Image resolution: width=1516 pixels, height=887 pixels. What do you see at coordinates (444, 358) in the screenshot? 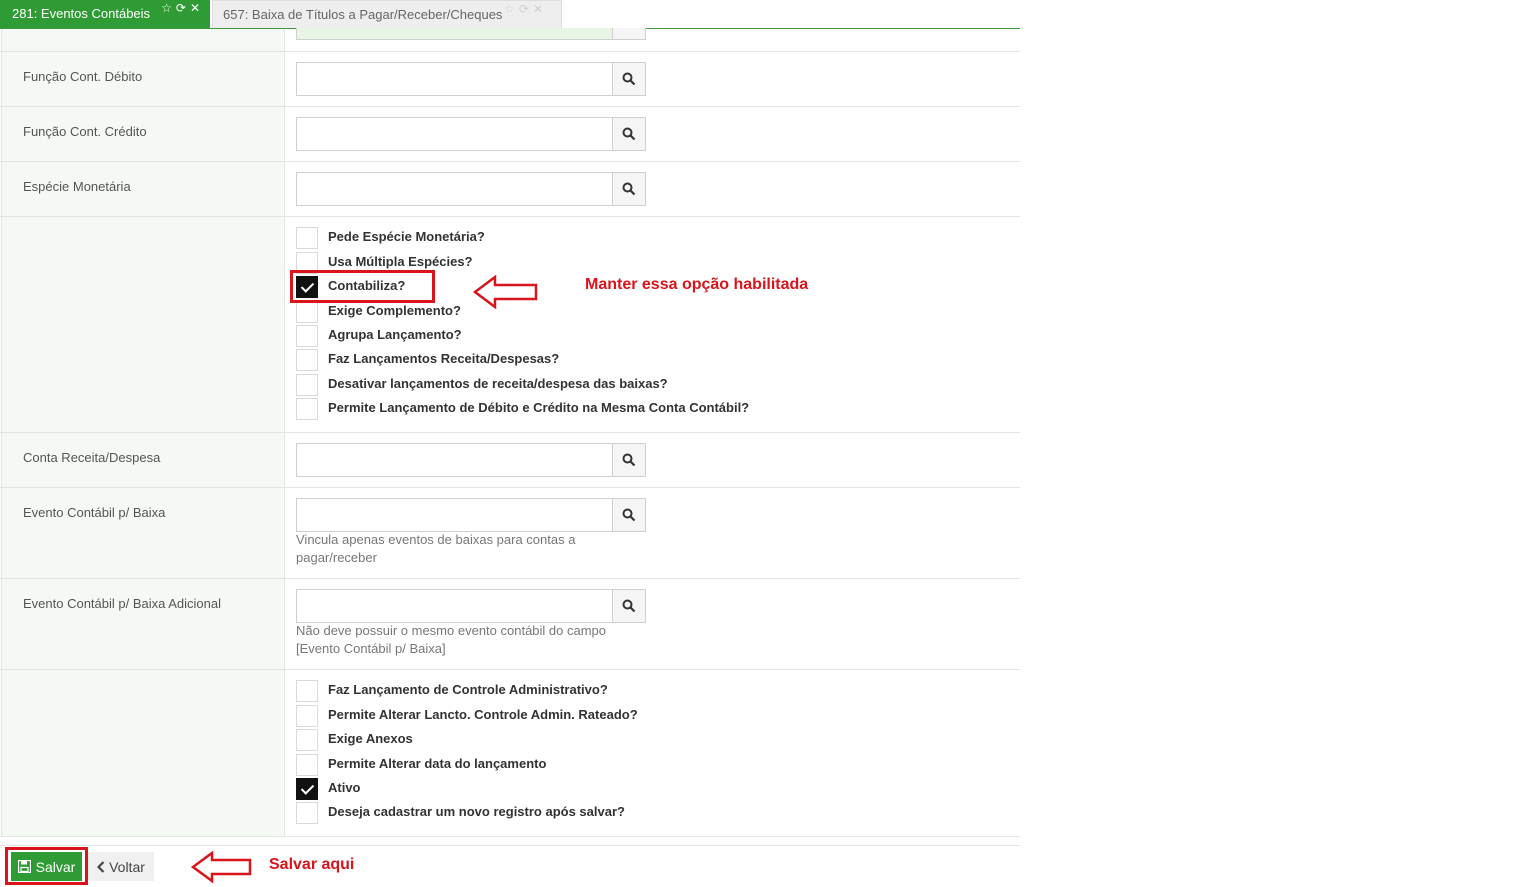
I see `checkbox-label: Faz Lançamentos Receita/Despesas?` at bounding box center [444, 358].